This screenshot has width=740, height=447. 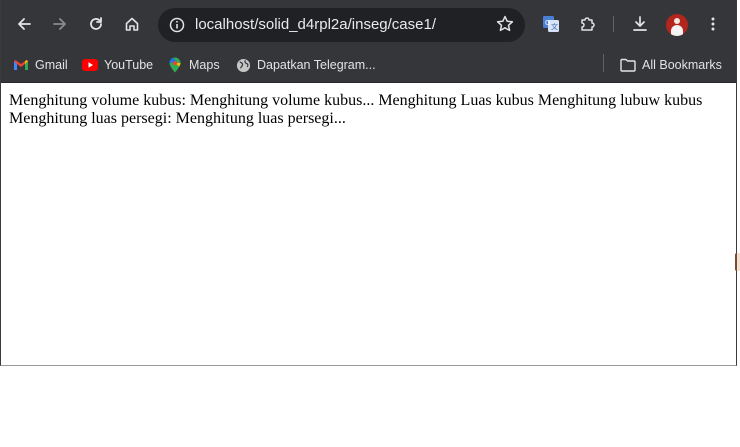 I want to click on url-text: localhost/solid_d4rpl2a/inseg/case1/, so click(x=315, y=25).